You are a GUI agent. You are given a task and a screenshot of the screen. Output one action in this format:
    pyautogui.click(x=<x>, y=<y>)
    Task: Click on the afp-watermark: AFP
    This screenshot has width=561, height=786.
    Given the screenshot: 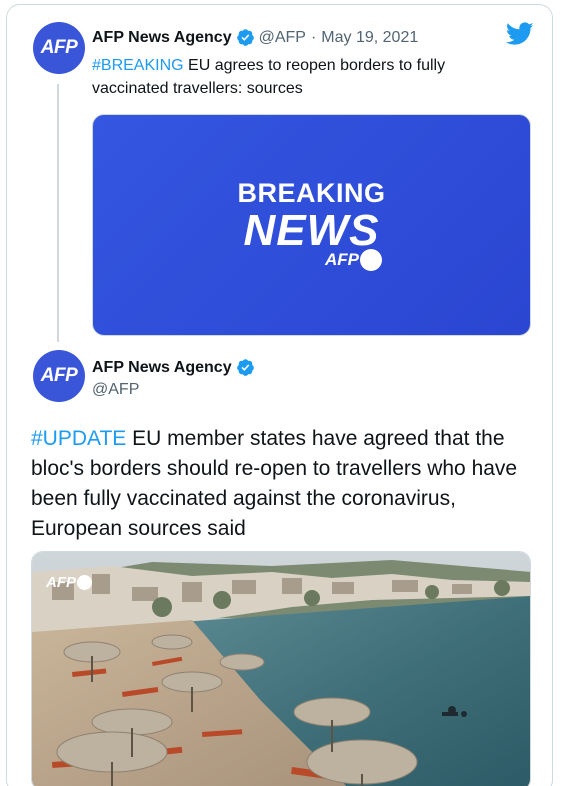 What is the action you would take?
    pyautogui.click(x=69, y=582)
    